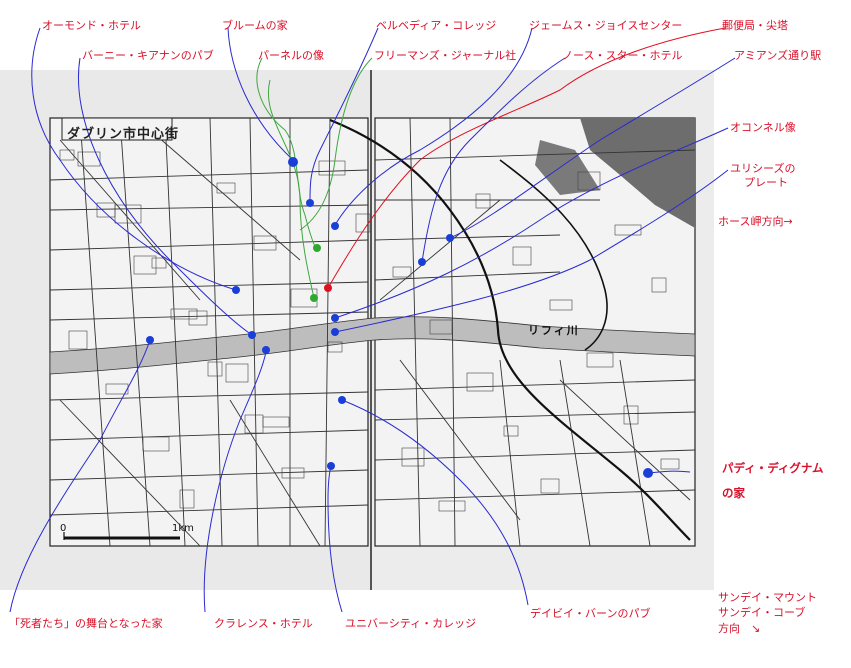  What do you see at coordinates (342, 400) in the screenshot?
I see `marker-davy-byrnes-pub` at bounding box center [342, 400].